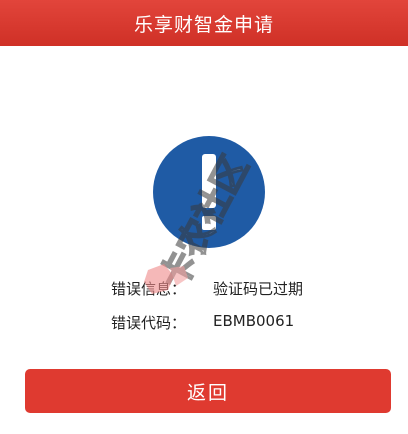 Image resolution: width=408 pixels, height=434 pixels. What do you see at coordinates (202, 322) in the screenshot?
I see `error-code-row: 错误代码： EBMB0061` at bounding box center [202, 322].